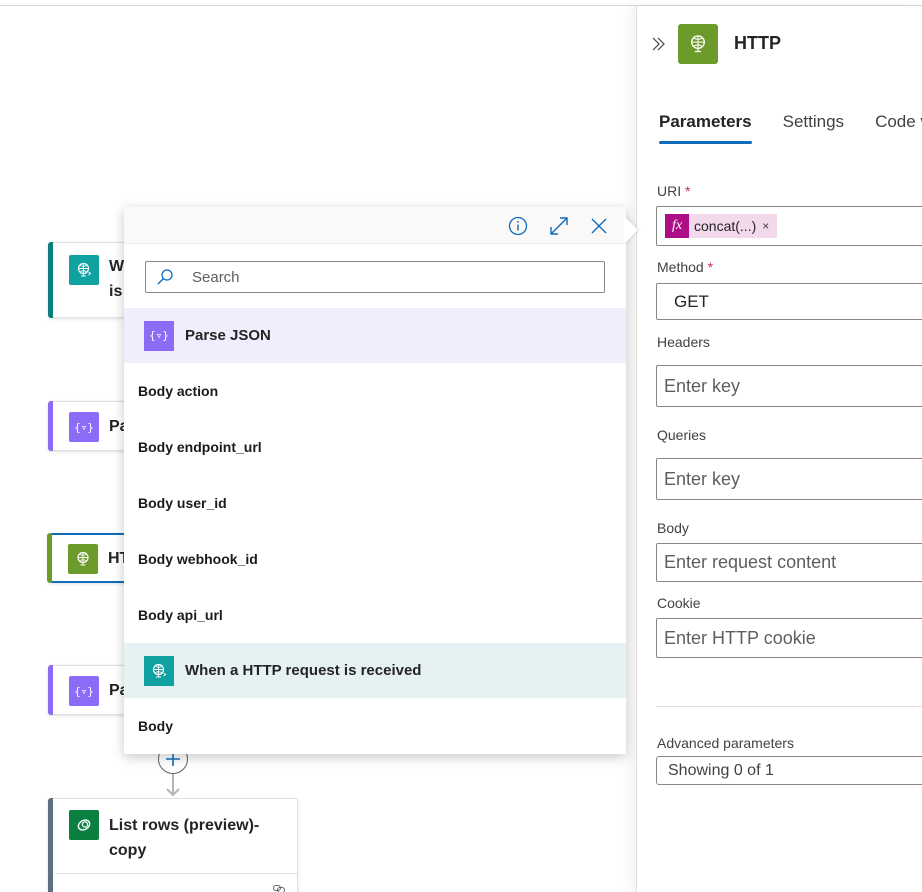  Describe the element at coordinates (757, 43) in the screenshot. I see `panel-title: HTTP` at that location.